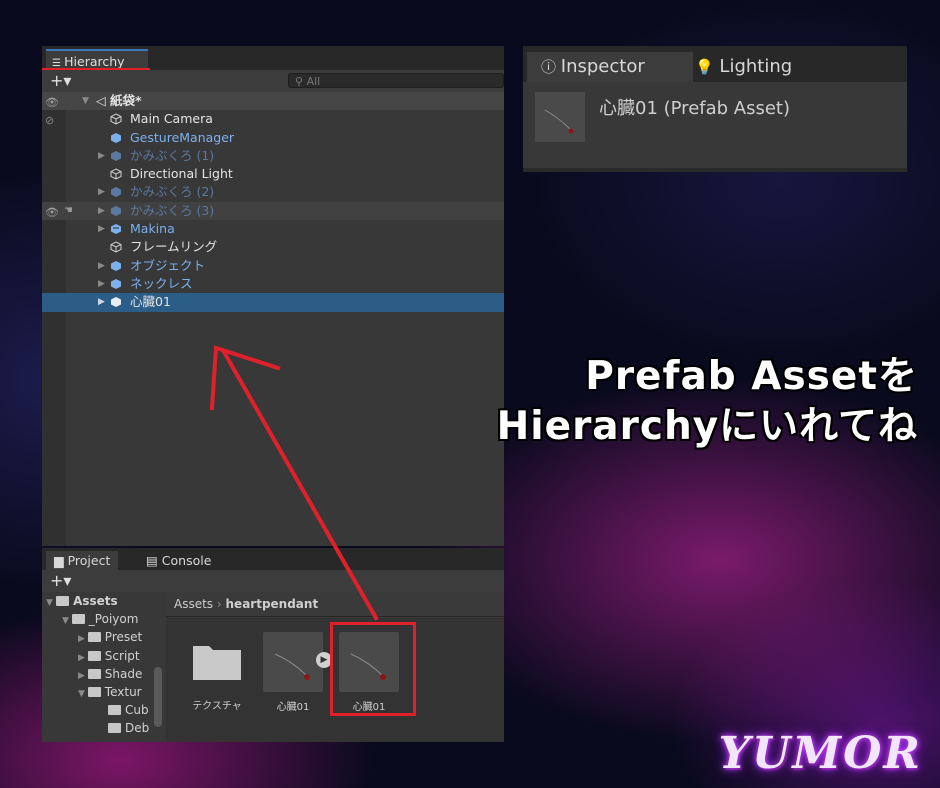  Describe the element at coordinates (715, 170) in the screenshot. I see `divider` at that location.